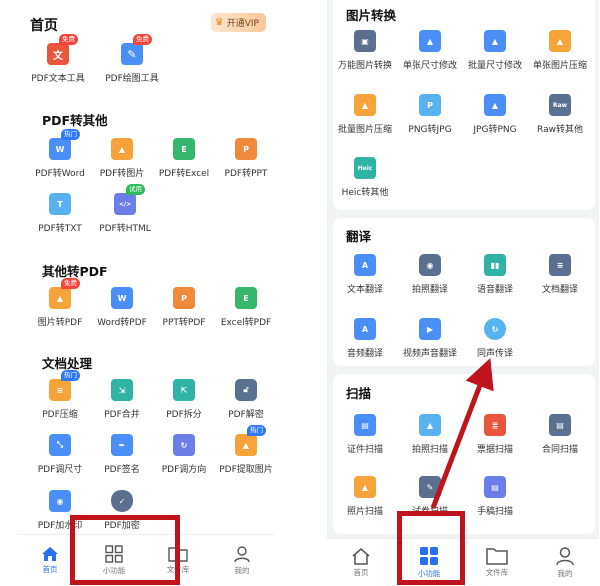 This screenshot has width=600, height=586. Describe the element at coordinates (497, 572) in the screenshot. I see `nav-label: 文件库` at that location.